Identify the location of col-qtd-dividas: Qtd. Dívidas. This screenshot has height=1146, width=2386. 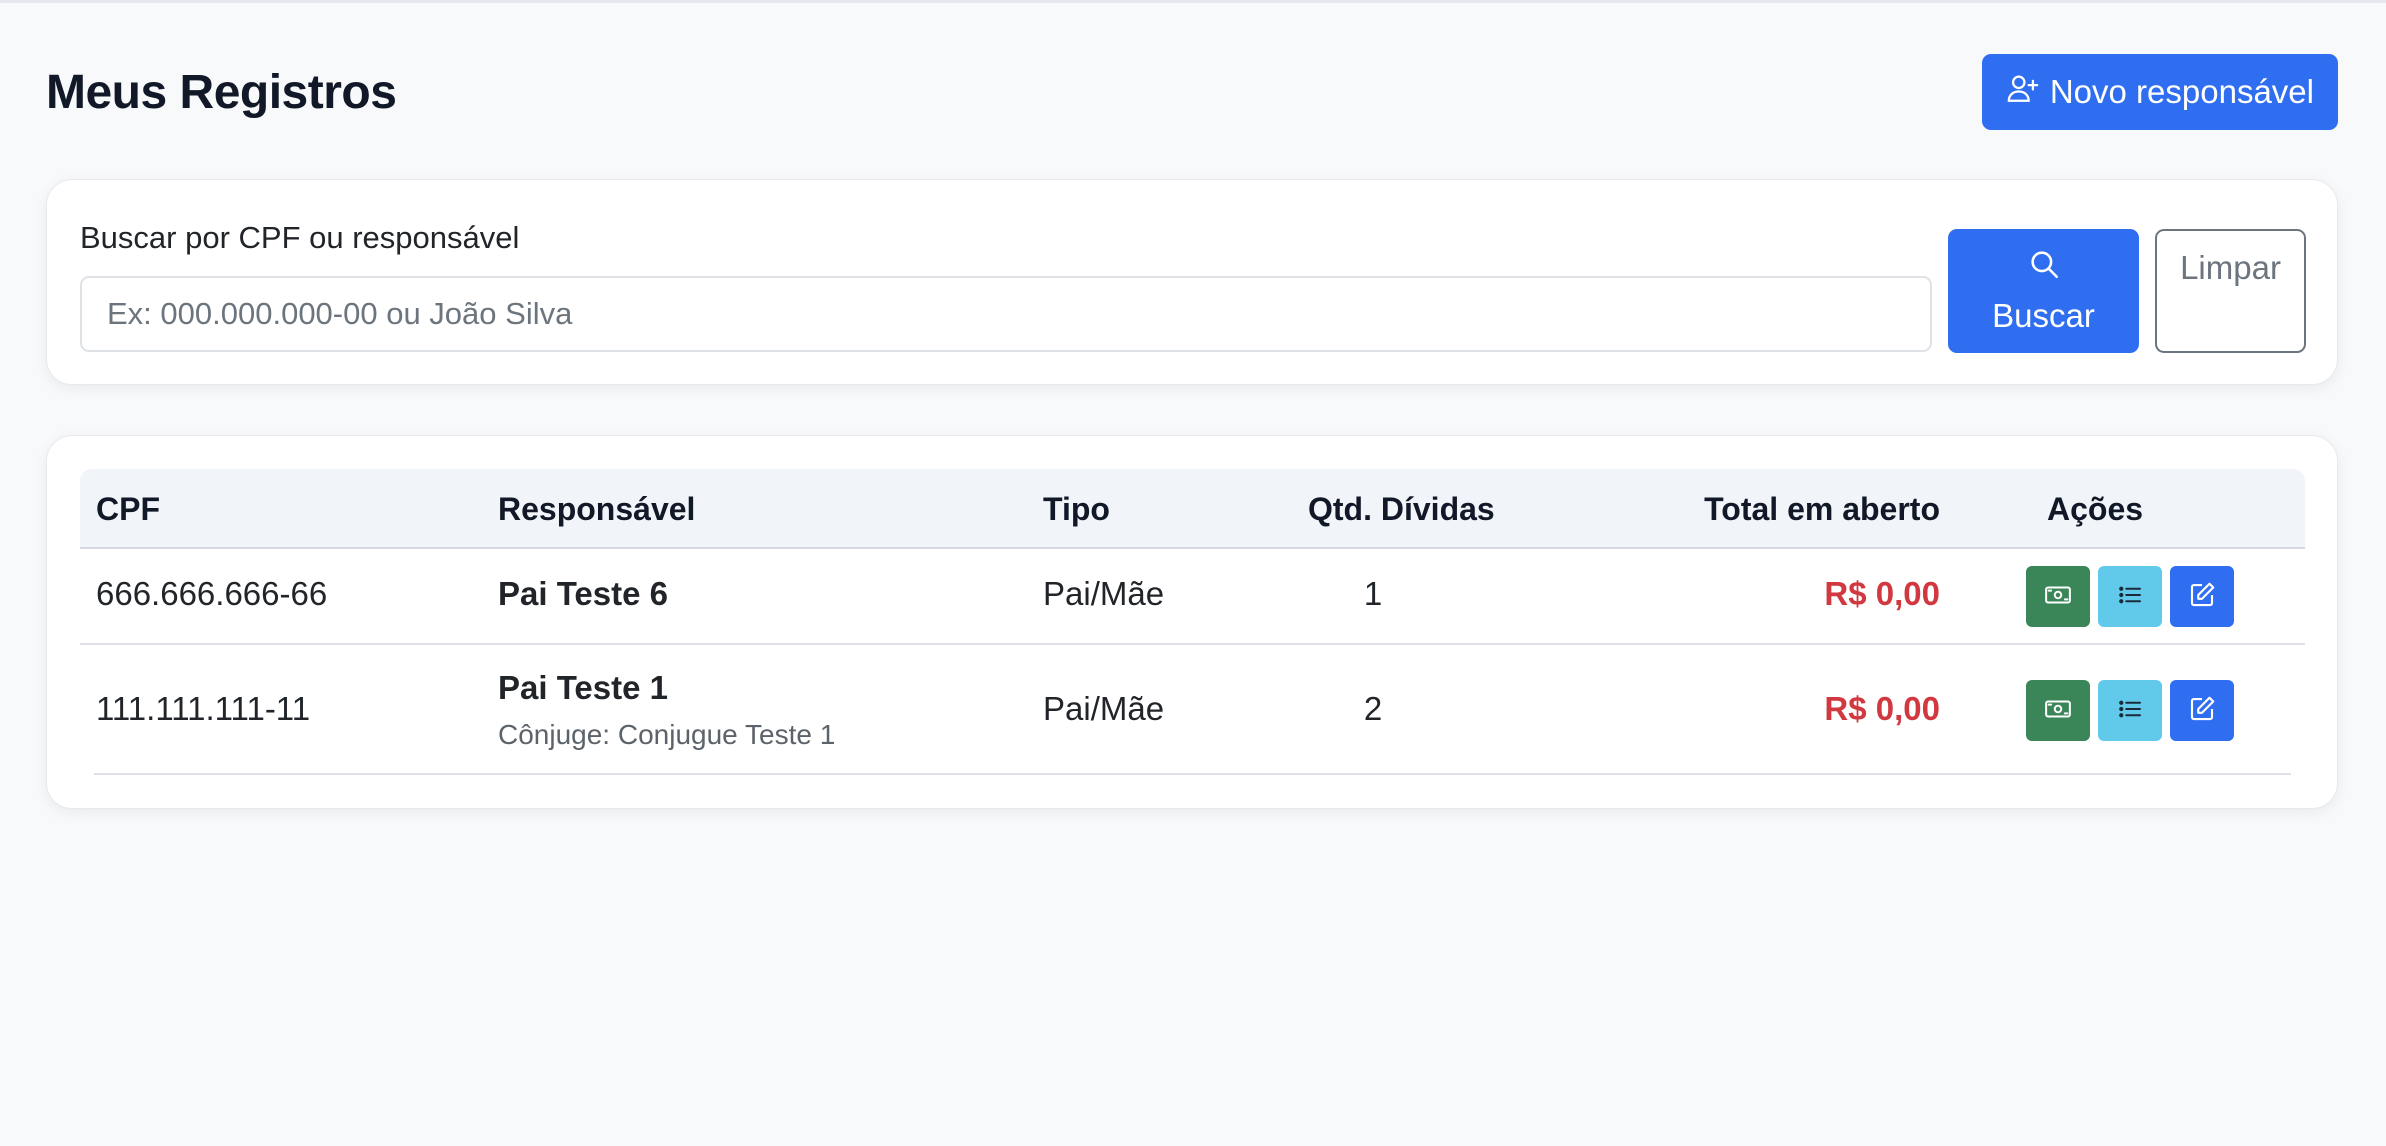
(1401, 509).